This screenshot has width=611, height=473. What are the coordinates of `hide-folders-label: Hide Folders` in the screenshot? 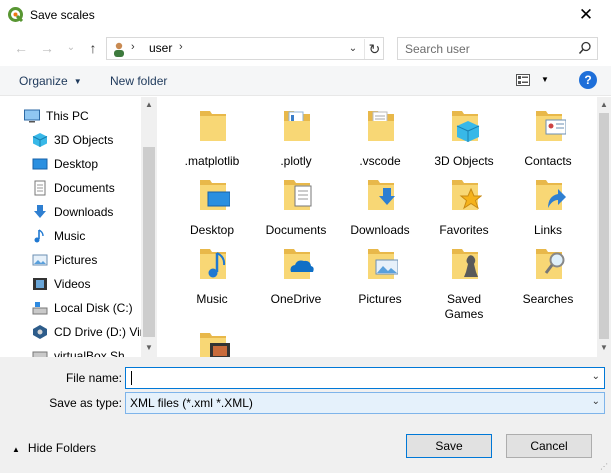 It's located at (61, 448).